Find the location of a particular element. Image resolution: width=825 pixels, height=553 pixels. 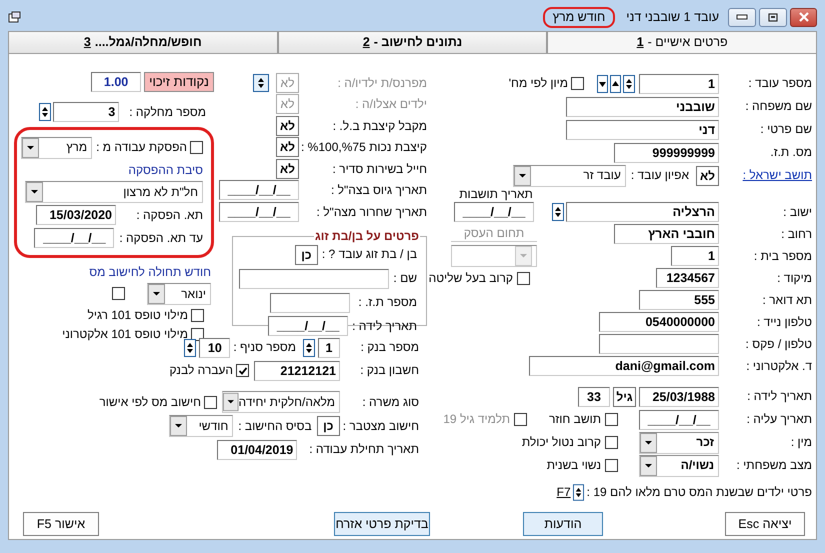

field-label: אפיון עובד : is located at coordinates (659, 175).